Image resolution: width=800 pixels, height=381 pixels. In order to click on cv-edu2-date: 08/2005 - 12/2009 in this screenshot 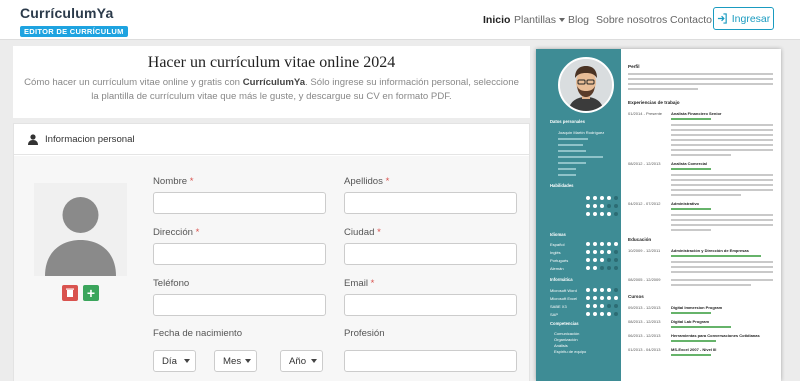, I will do `click(644, 279)`.